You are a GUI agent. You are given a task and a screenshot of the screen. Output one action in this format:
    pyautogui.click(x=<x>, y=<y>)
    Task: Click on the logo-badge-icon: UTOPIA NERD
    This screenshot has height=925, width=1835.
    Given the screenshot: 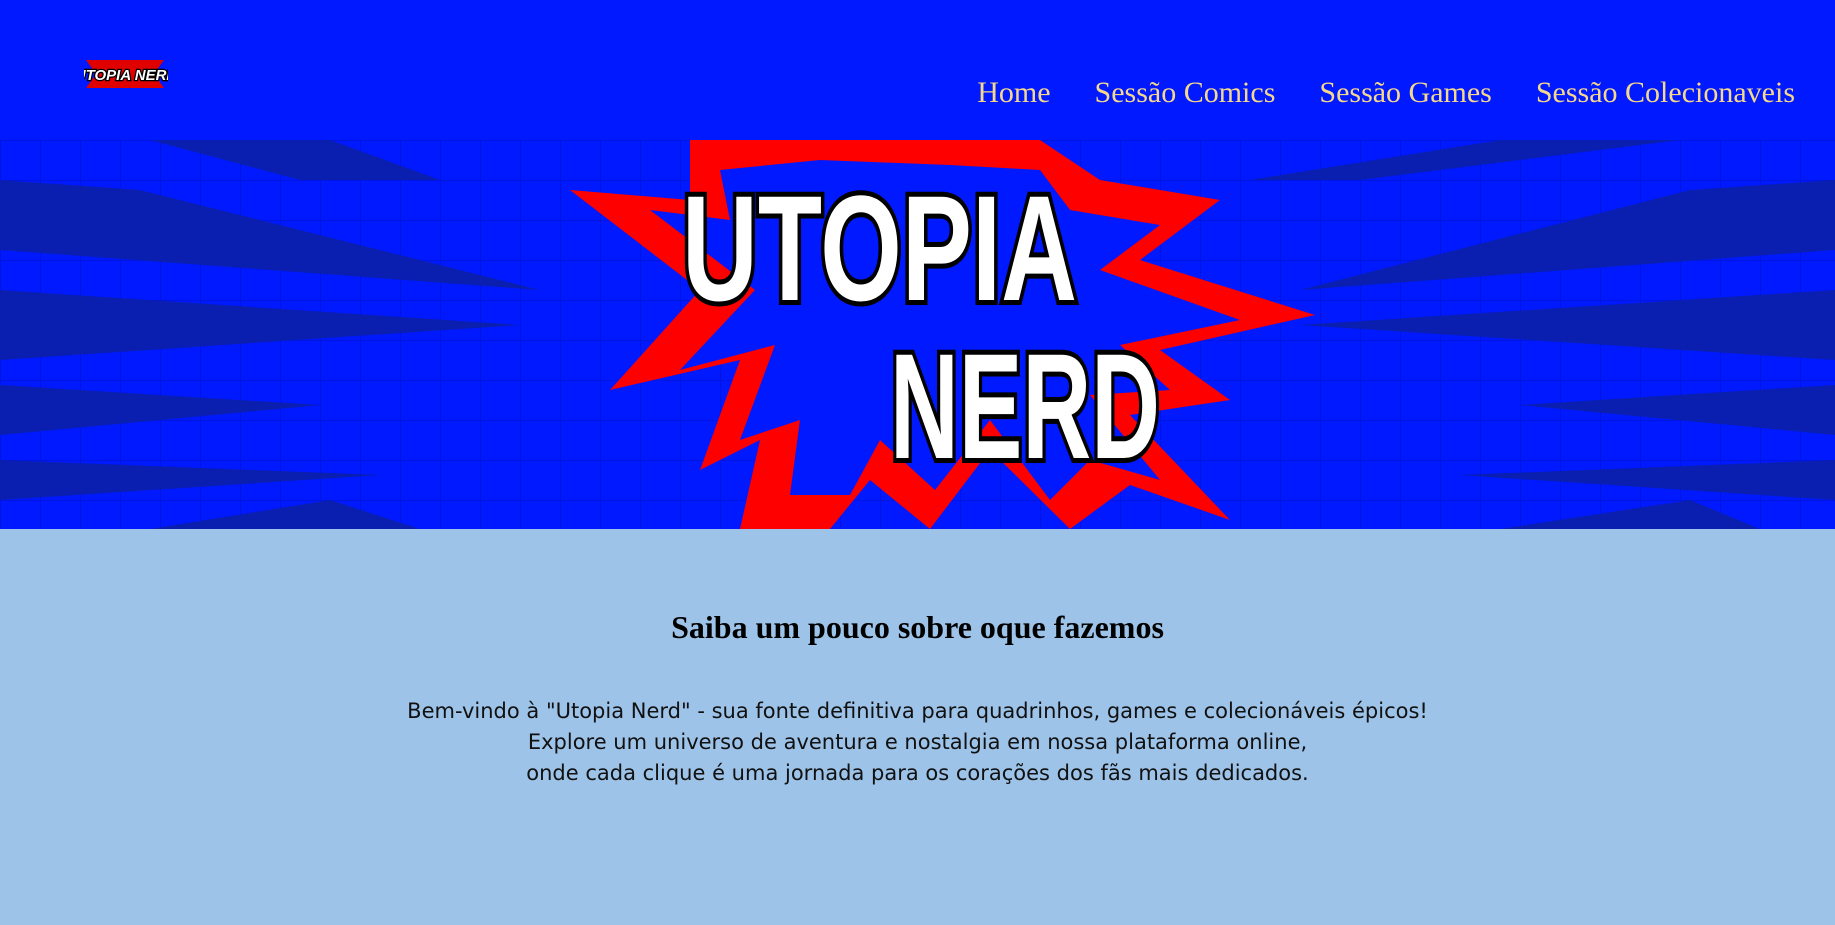 What is the action you would take?
    pyautogui.click(x=126, y=74)
    